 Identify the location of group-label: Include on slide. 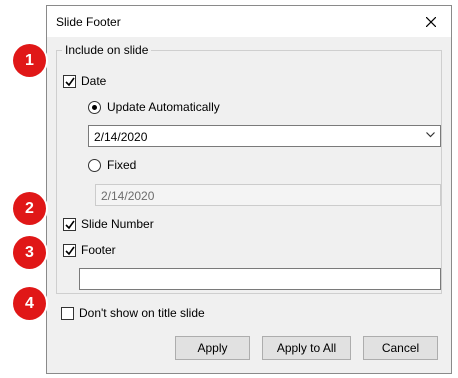
(107, 50).